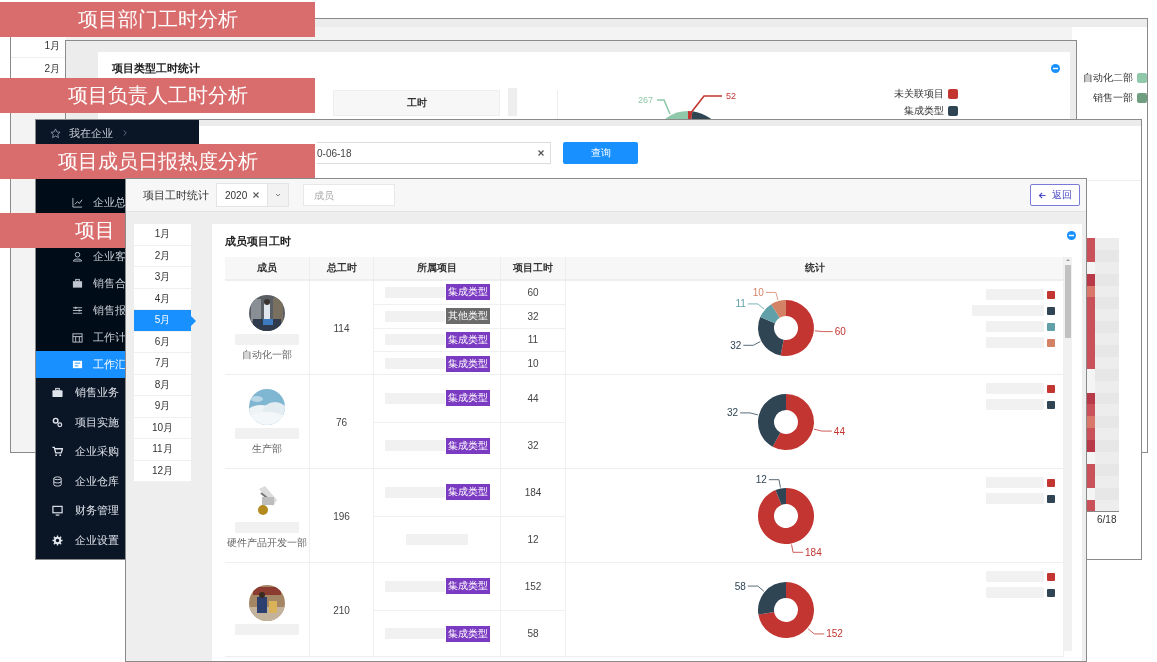 The width and height of the screenshot is (1157, 662). I want to click on table-cell: 184, so click(533, 493).